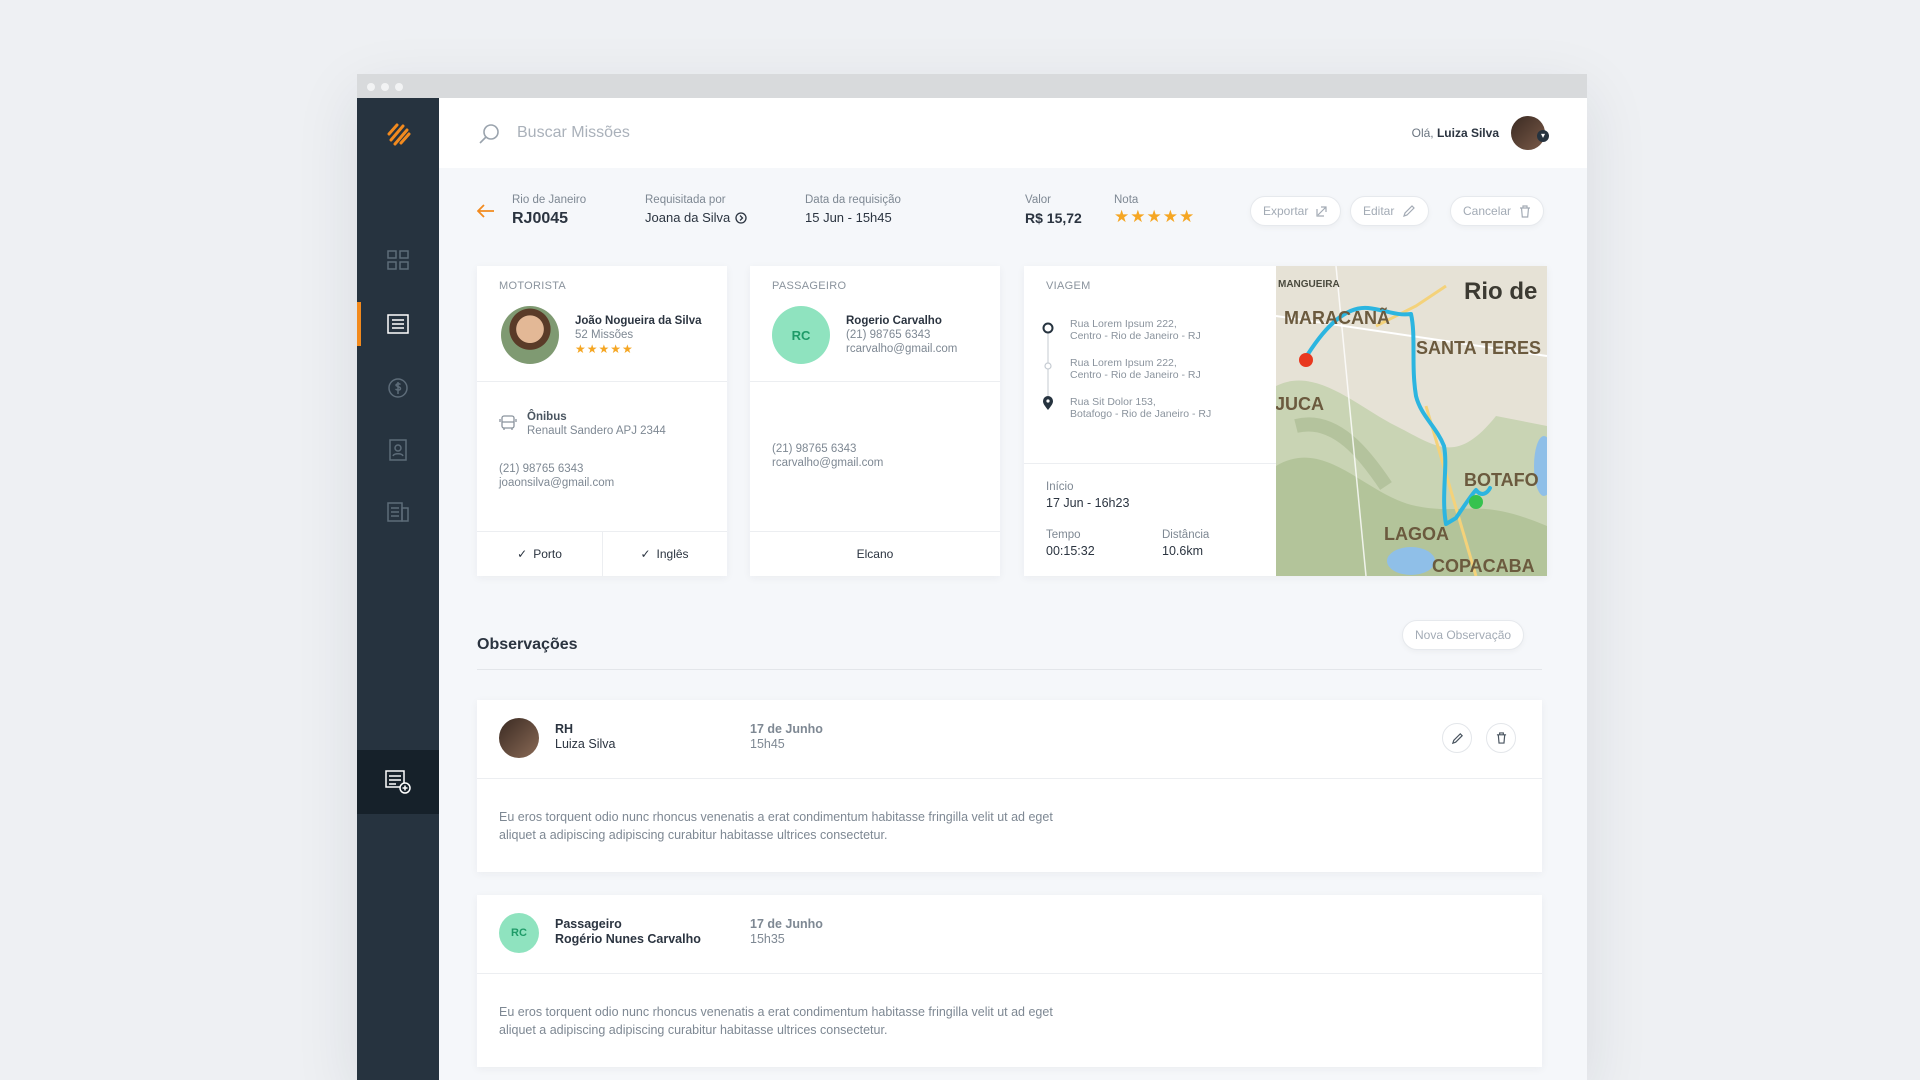 This screenshot has height=1080, width=1920. Describe the element at coordinates (1013, 133) in the screenshot. I see `top-bar: Olá, Luiza Silva ▾` at that location.